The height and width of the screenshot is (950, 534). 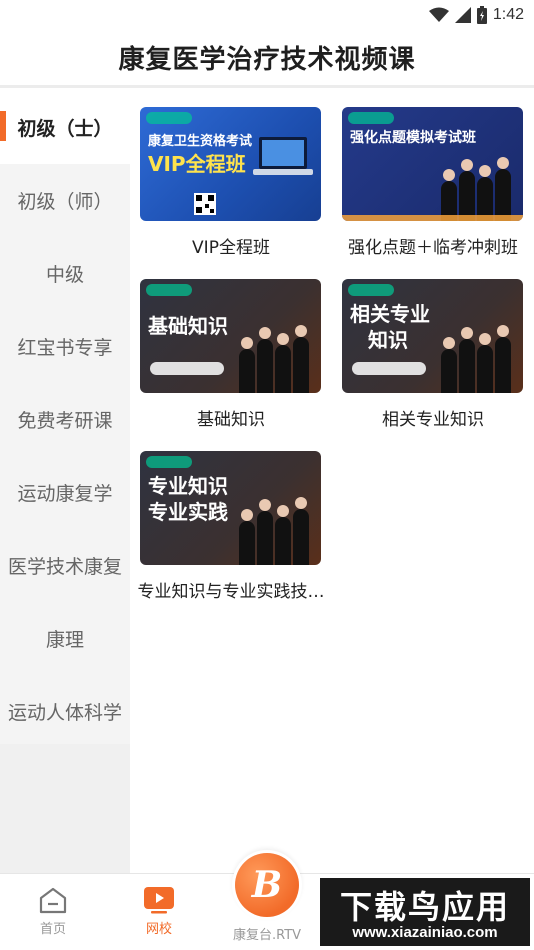 I want to click on status-bar: 1:42, so click(x=267, y=15).